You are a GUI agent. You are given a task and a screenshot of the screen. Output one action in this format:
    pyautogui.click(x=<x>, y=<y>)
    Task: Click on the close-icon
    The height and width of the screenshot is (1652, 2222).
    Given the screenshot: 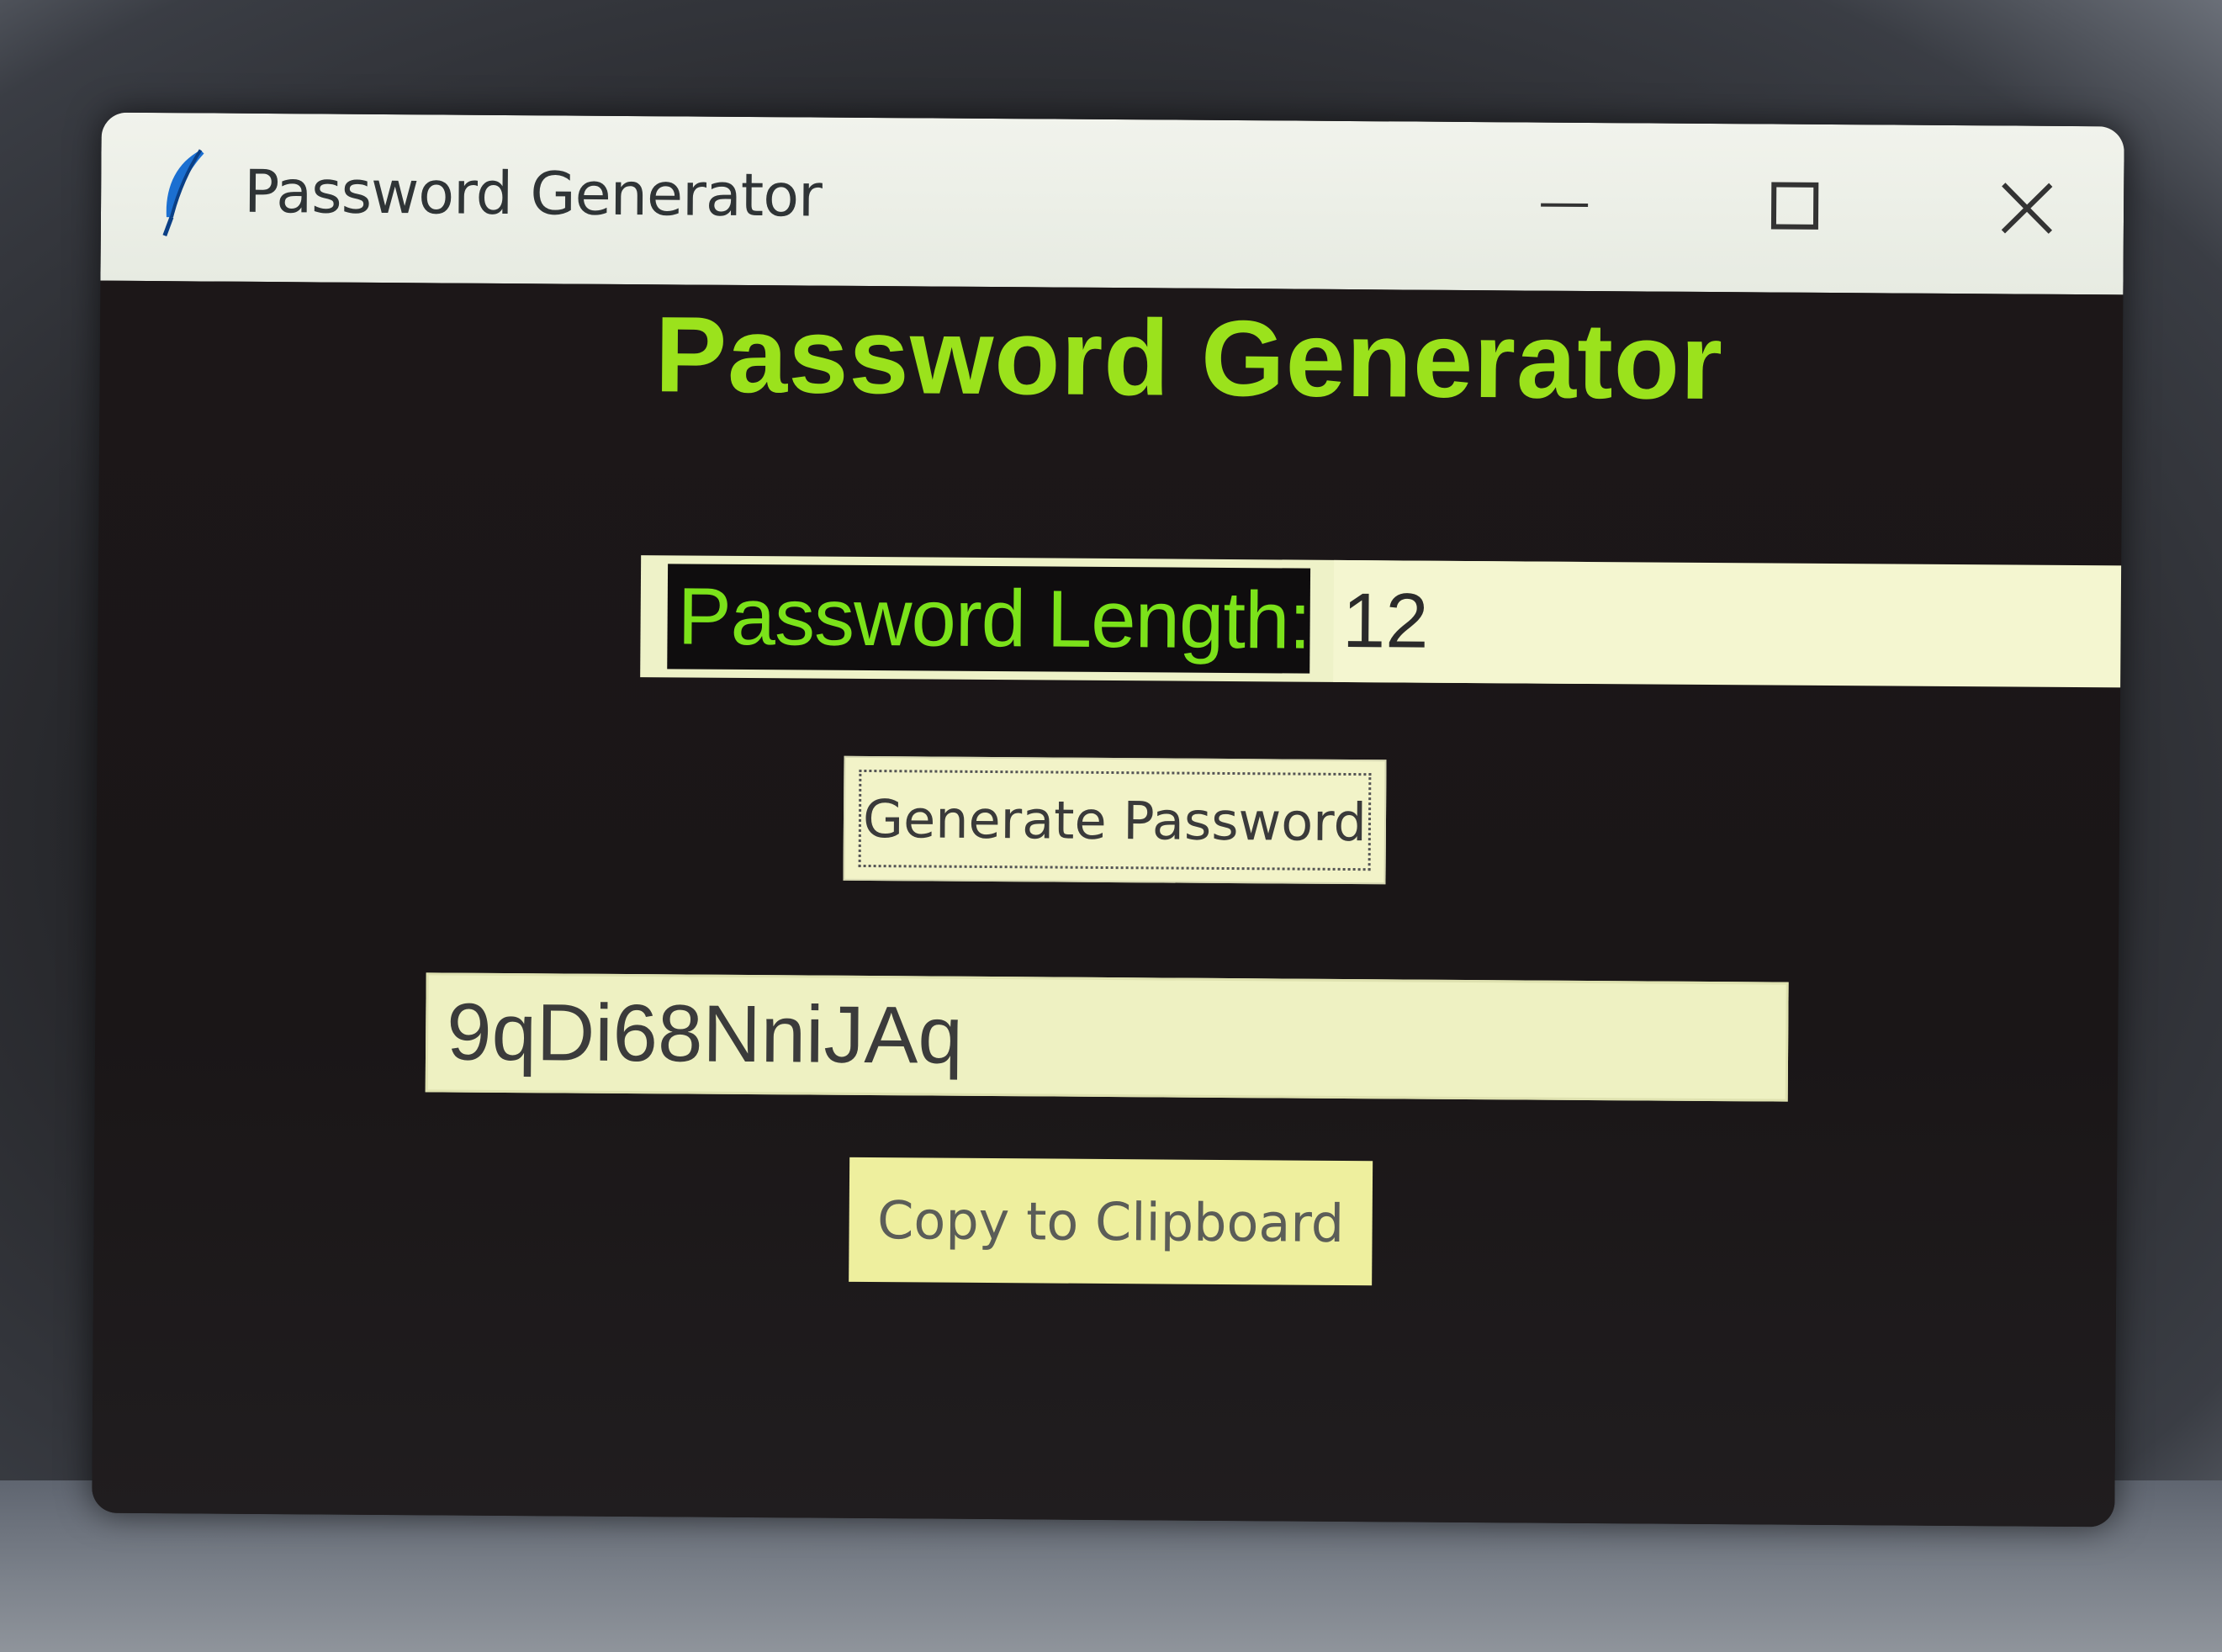 What is the action you would take?
    pyautogui.click(x=2027, y=210)
    